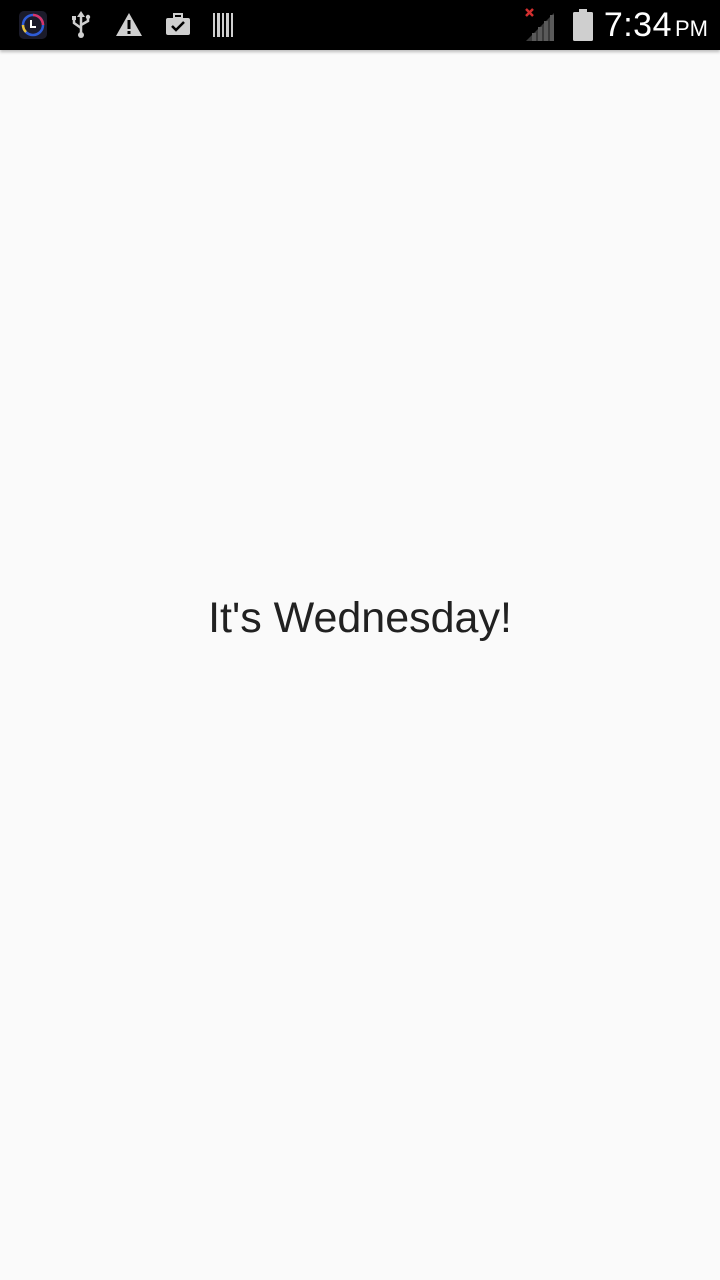 This screenshot has height=1280, width=720. What do you see at coordinates (360, 618) in the screenshot?
I see `day-message: It's Wednesday!` at bounding box center [360, 618].